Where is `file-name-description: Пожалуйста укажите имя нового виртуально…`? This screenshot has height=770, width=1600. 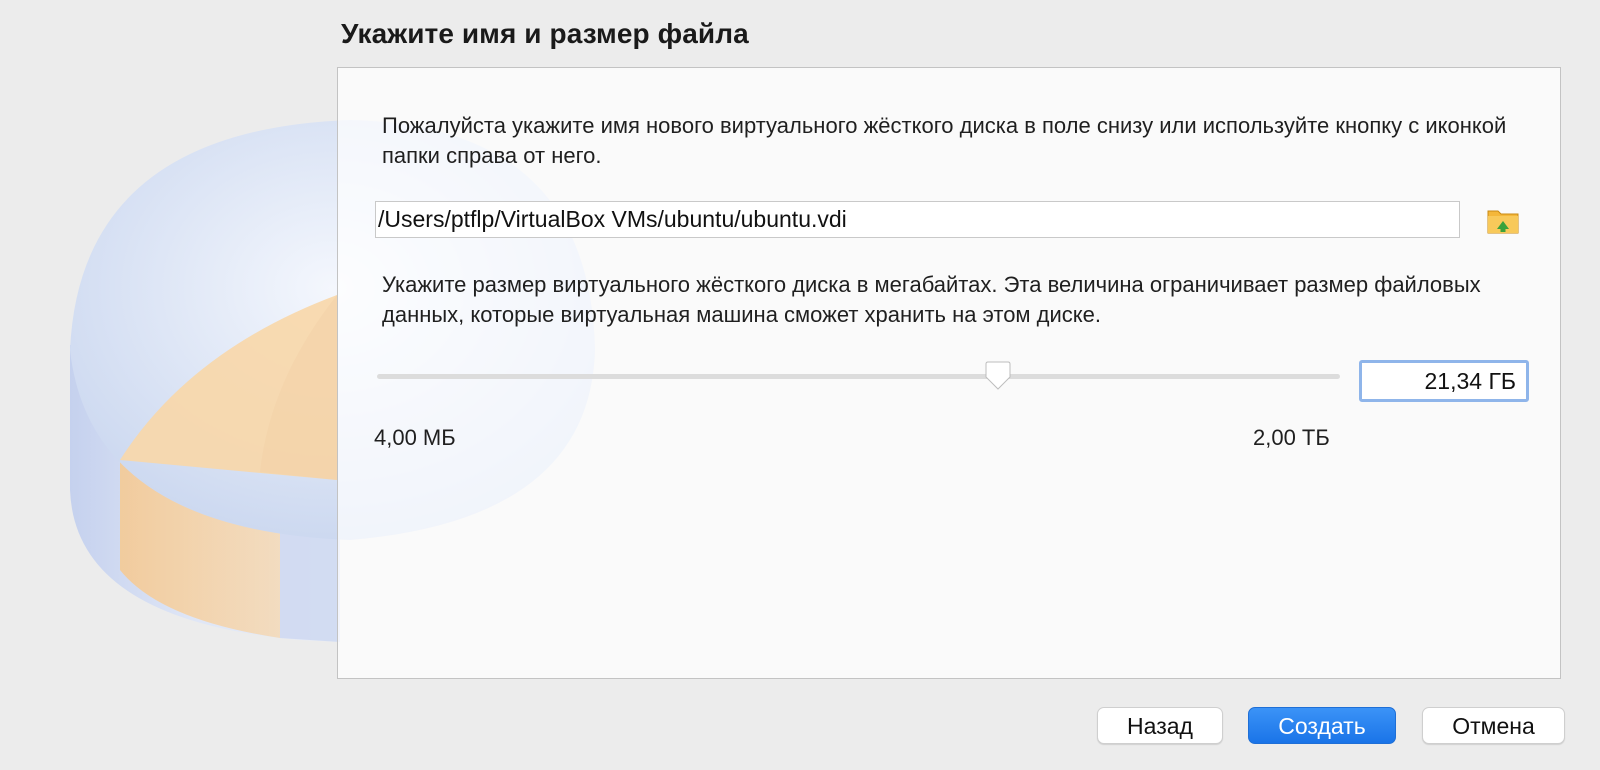 file-name-description: Пожалуйста укажите имя нового виртуально… is located at coordinates (944, 140).